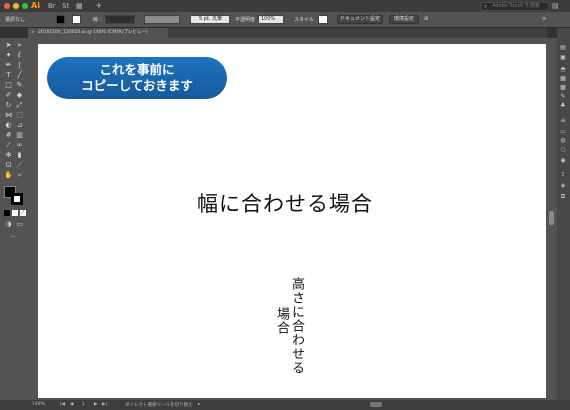 Image resolution: width=570 pixels, height=410 pixels. What do you see at coordinates (19, 85) in the screenshot?
I see `paintbrush-tool-icon: ✎` at bounding box center [19, 85].